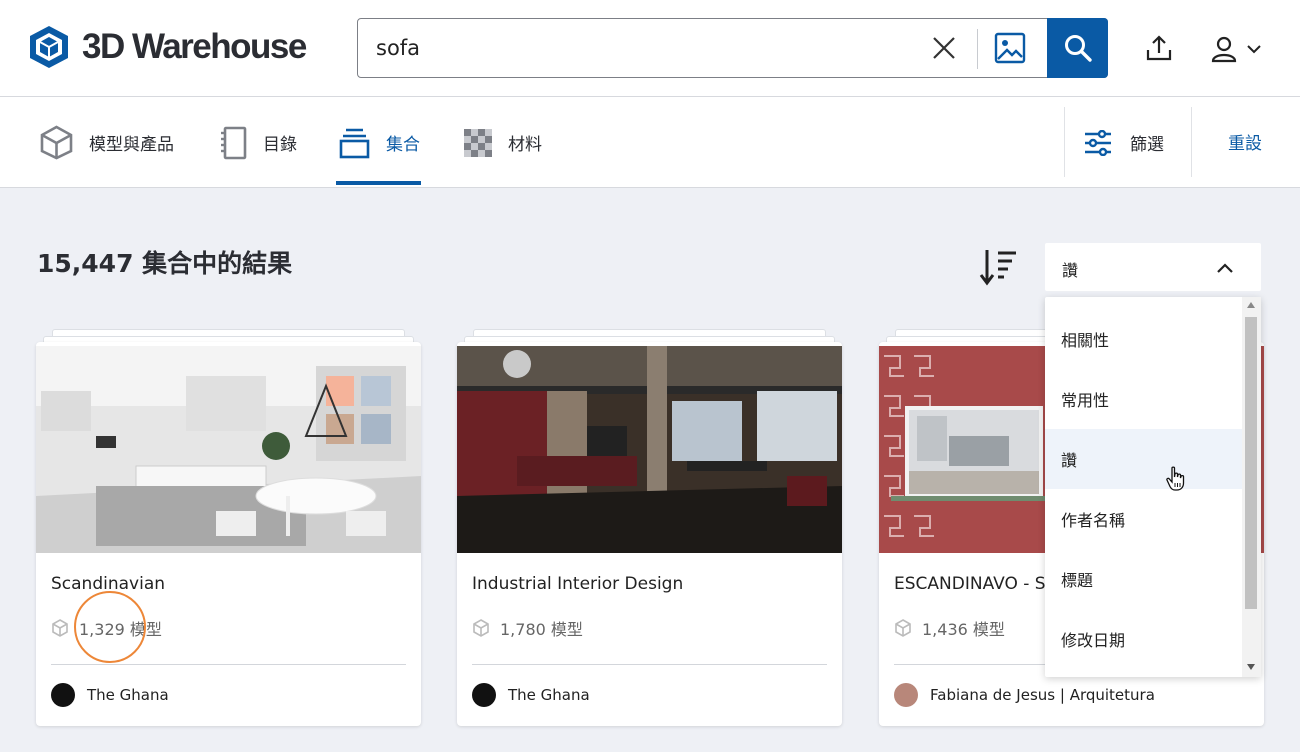  Describe the element at coordinates (1124, 142) in the screenshot. I see `filter-button: 篩選` at that location.